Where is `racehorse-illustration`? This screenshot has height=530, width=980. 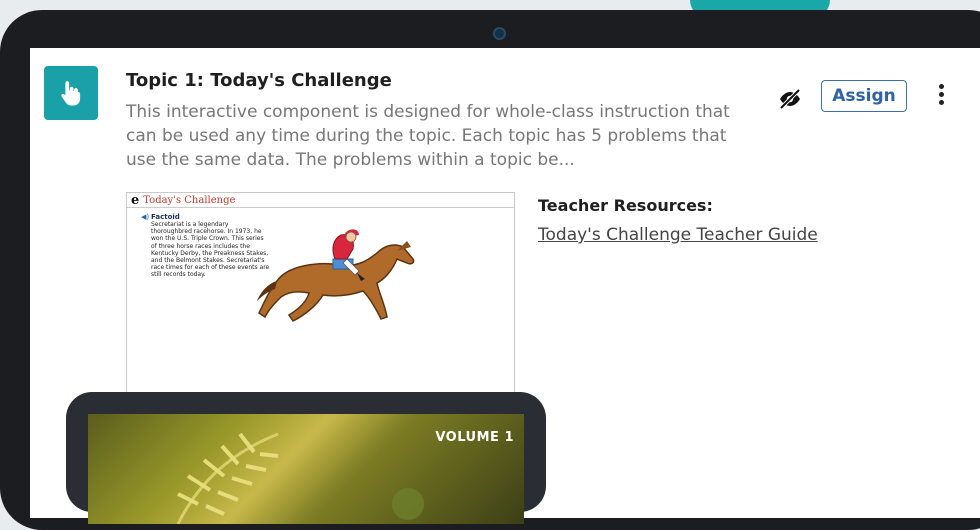
racehorse-illustration is located at coordinates (336, 275).